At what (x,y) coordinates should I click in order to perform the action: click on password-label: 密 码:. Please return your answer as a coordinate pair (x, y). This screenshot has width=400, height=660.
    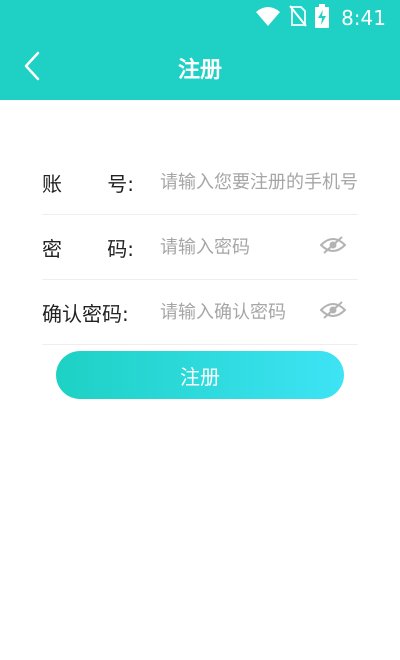
    Looking at the image, I should click on (98, 247).